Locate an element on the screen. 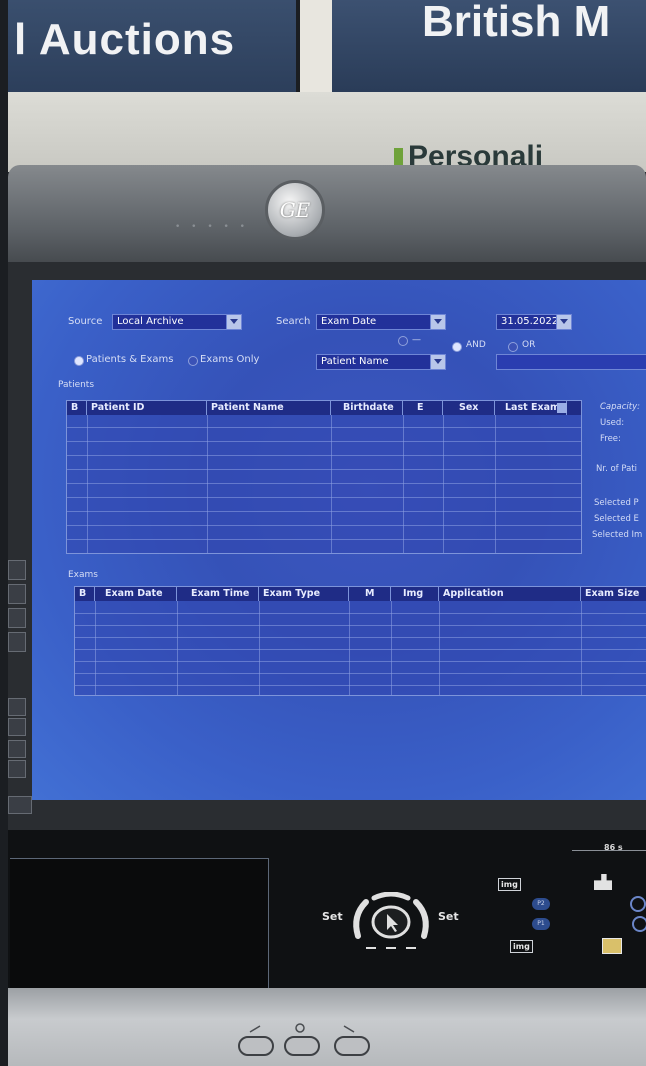 The width and height of the screenshot is (646, 1066). auction-banner-right: British M is located at coordinates (489, 46).